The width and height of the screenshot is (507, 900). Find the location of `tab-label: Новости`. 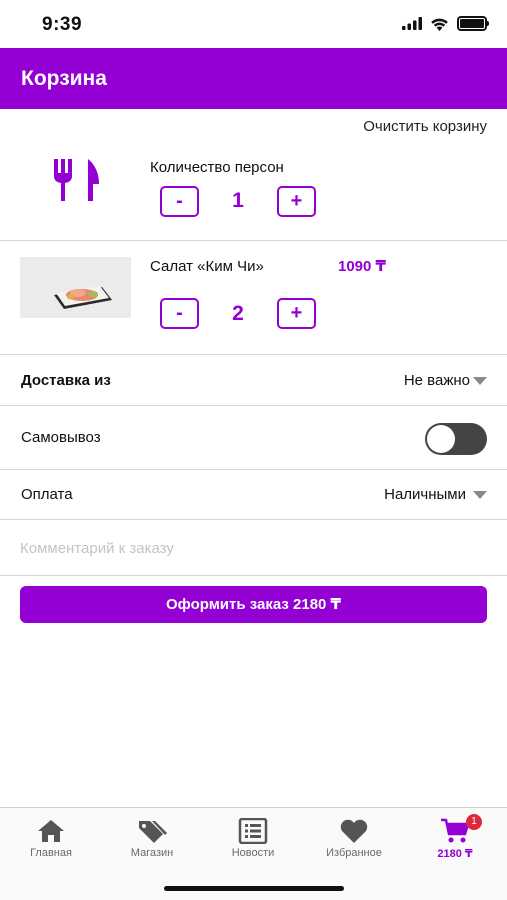

tab-label: Новости is located at coordinates (253, 853).